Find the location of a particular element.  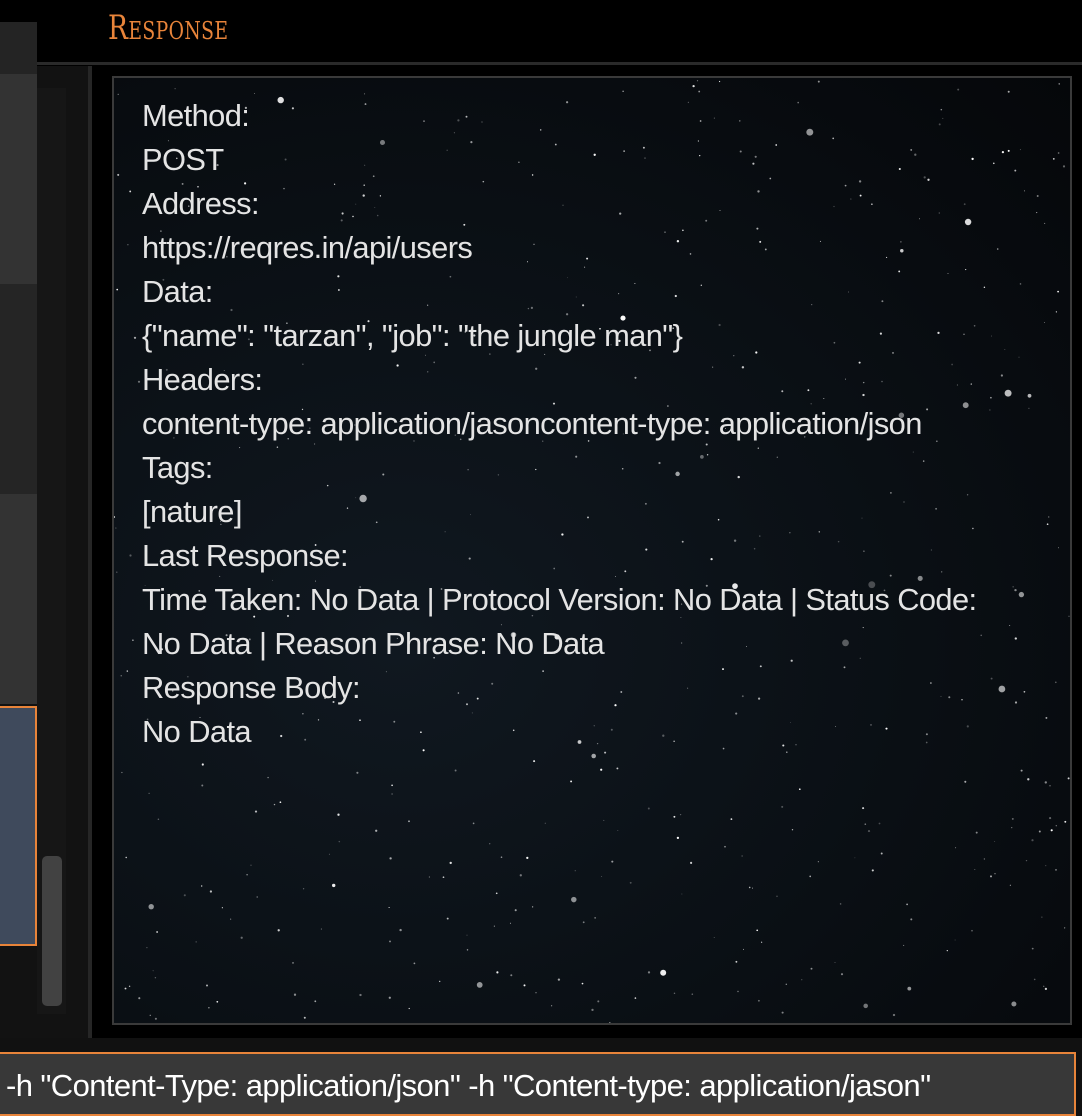

scrollbar-thumb is located at coordinates (52, 931).